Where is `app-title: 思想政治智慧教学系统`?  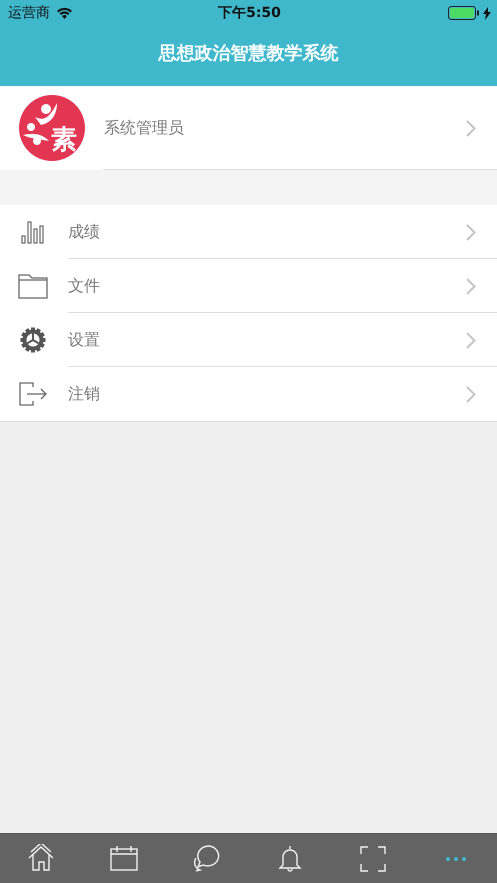
app-title: 思想政治智慧教学系统 is located at coordinates (248, 54).